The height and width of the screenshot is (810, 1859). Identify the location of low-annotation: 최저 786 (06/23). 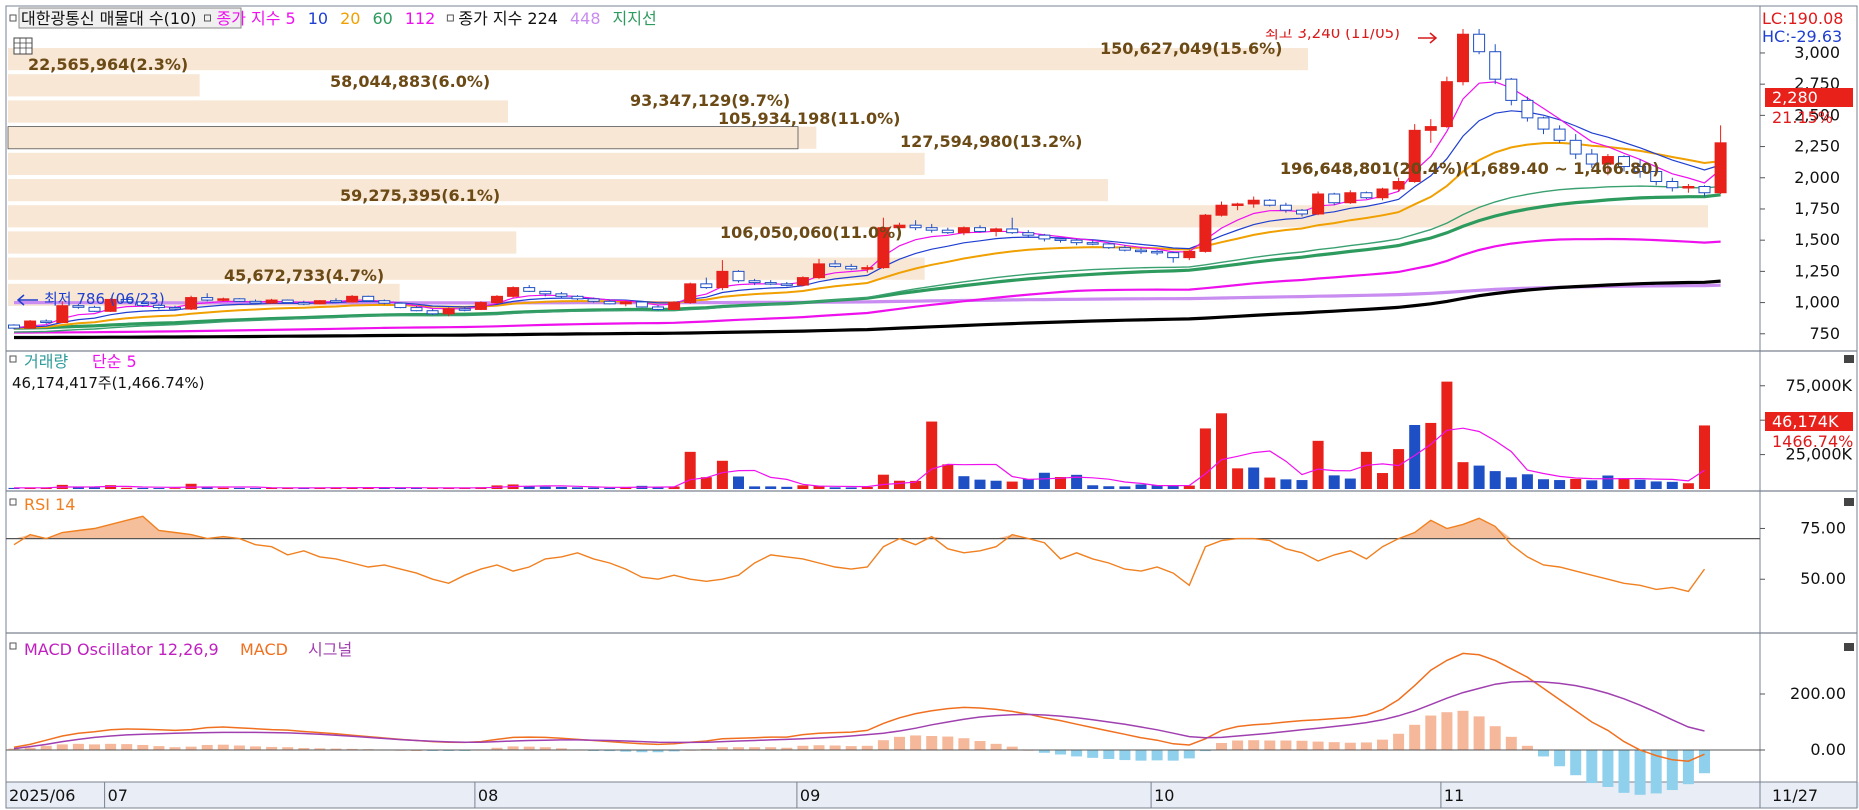
(104, 299).